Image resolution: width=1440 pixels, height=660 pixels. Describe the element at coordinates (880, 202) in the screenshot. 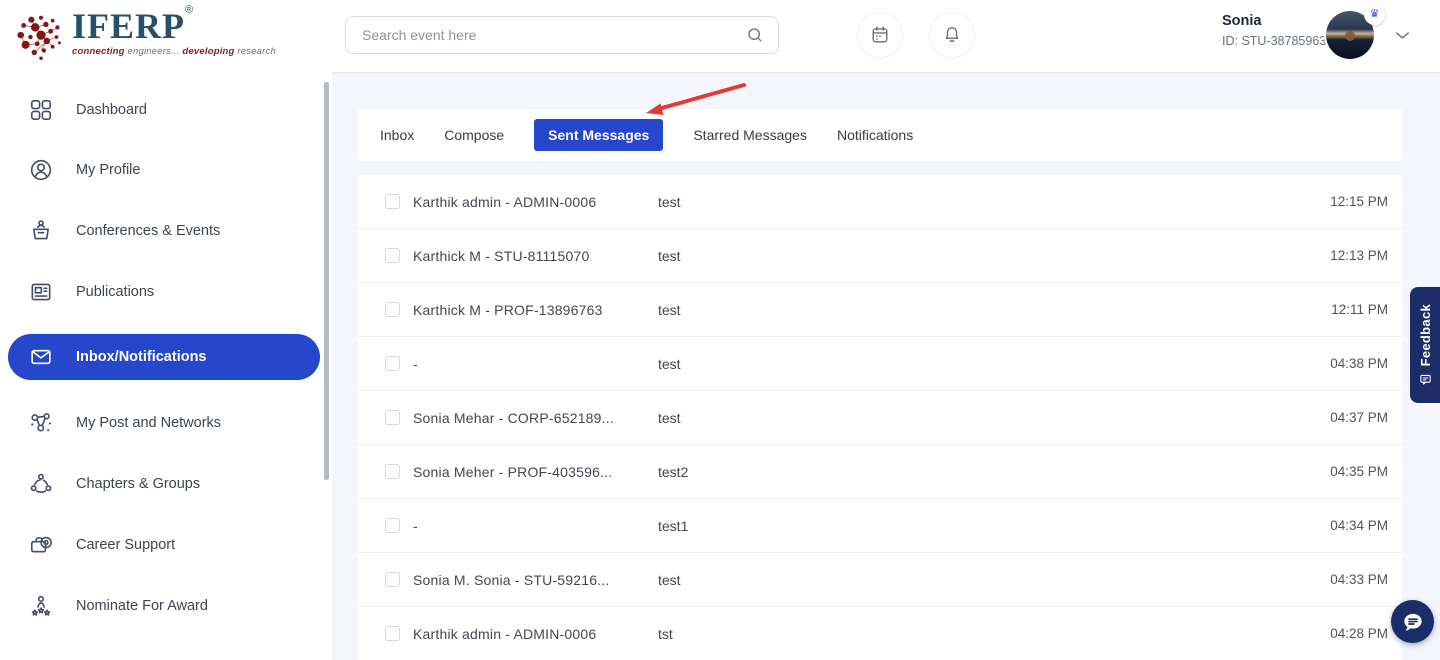

I see `message-row: Karthik admin - ADMIN-0006 test 12:15 PM` at that location.